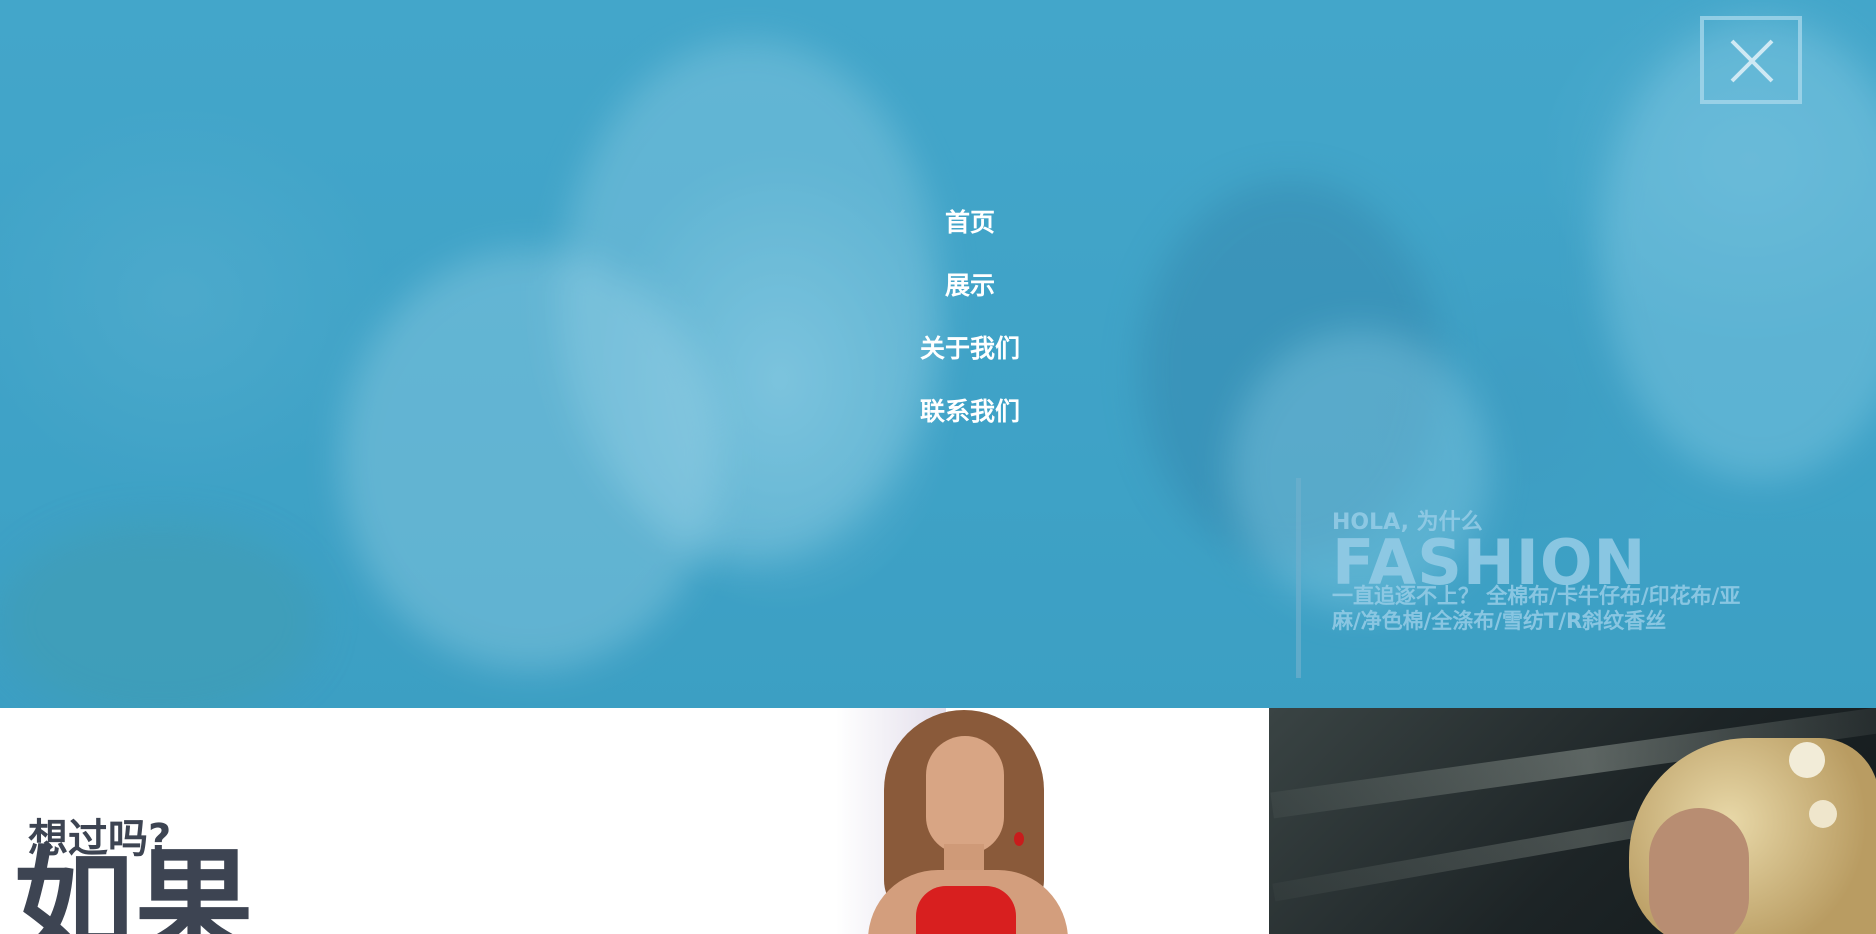 The height and width of the screenshot is (934, 1876). Describe the element at coordinates (970, 227) in the screenshot. I see `nav-item-home: 首页` at that location.